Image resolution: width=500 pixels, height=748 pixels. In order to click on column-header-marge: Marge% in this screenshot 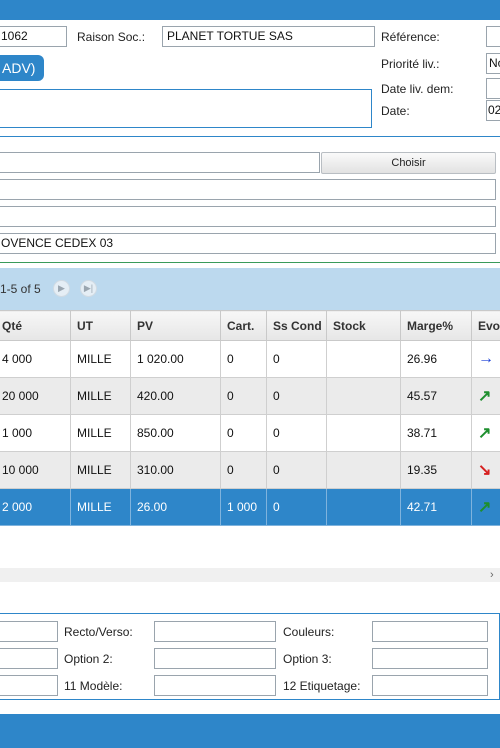, I will do `click(436, 325)`.